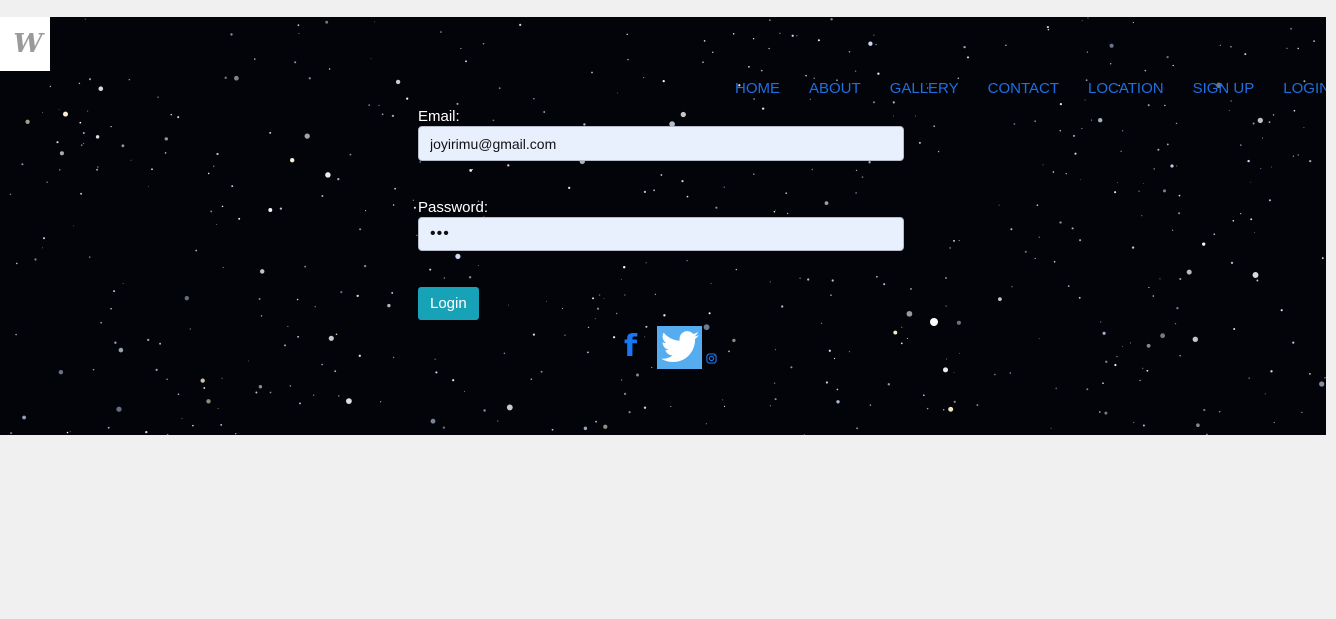 The image size is (1336, 619). Describe the element at coordinates (924, 88) in the screenshot. I see `nav-gallery: GALLERY` at that location.